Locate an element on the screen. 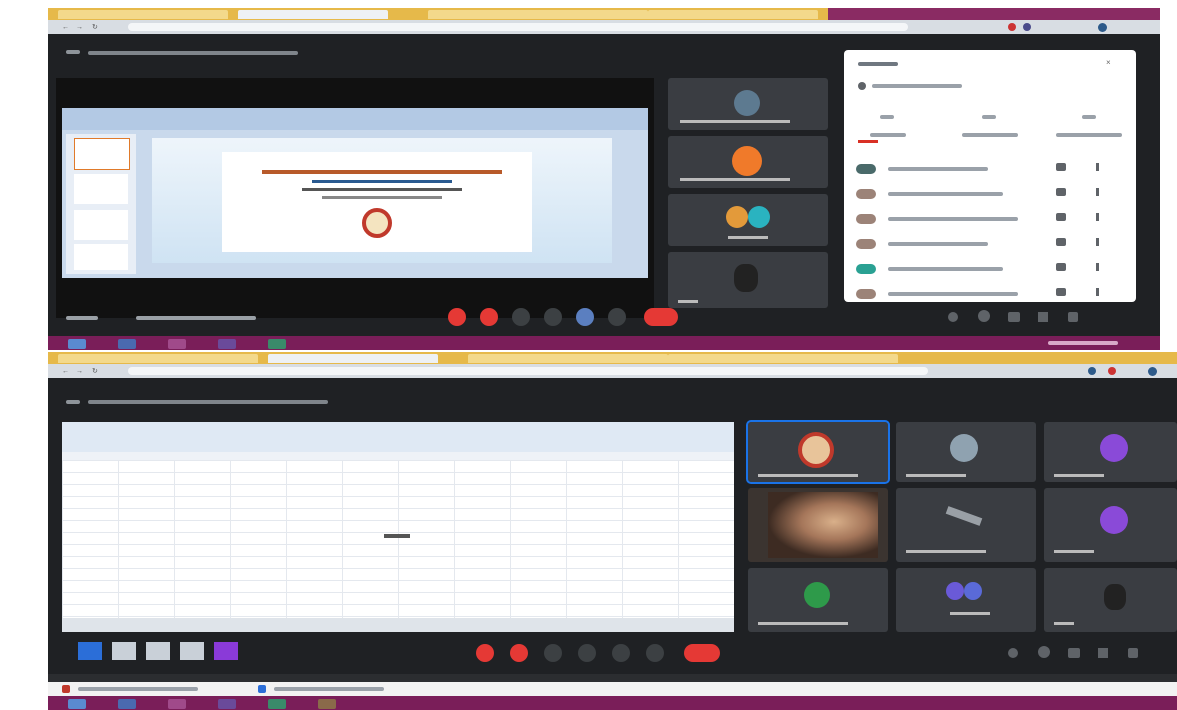 The width and height of the screenshot is (1177, 710). tab-contributors is located at coordinates (888, 122).